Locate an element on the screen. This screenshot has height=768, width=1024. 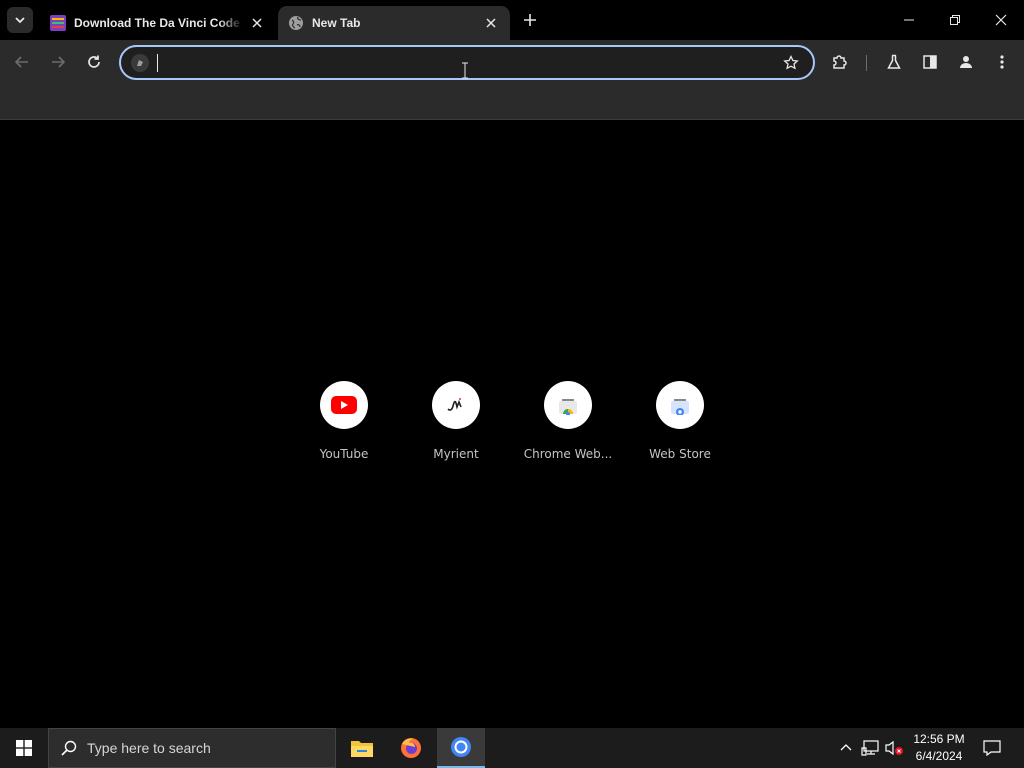
new-tab-button is located at coordinates (530, 20).